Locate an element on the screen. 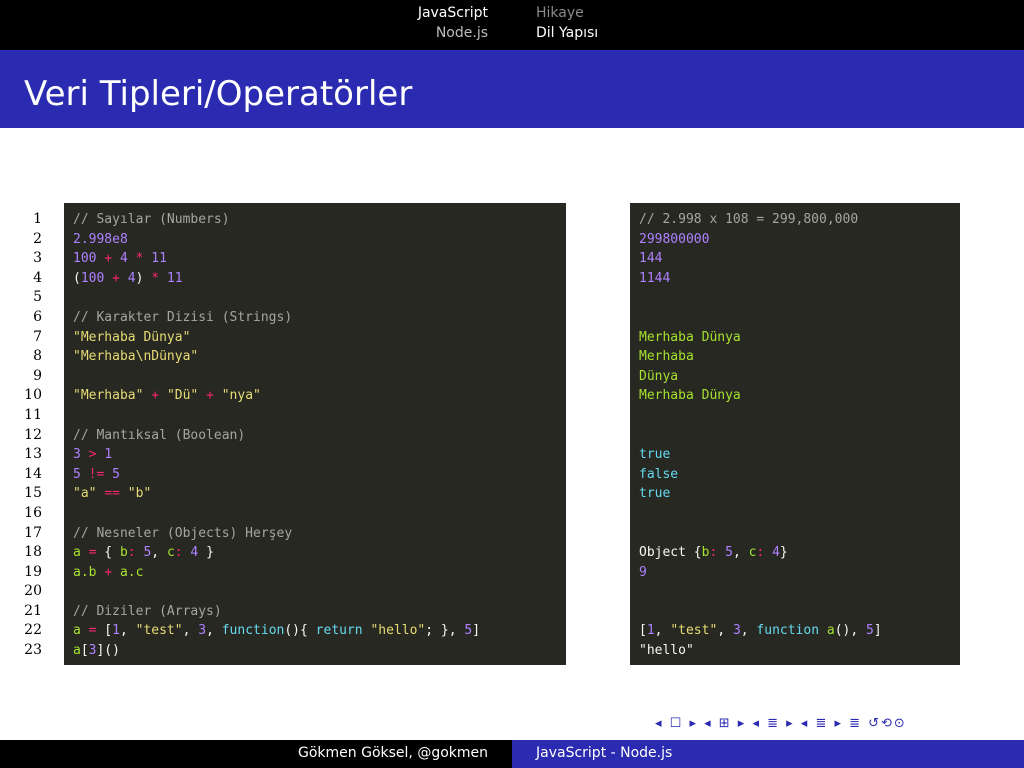  code-token: b is located at coordinates (123, 553).